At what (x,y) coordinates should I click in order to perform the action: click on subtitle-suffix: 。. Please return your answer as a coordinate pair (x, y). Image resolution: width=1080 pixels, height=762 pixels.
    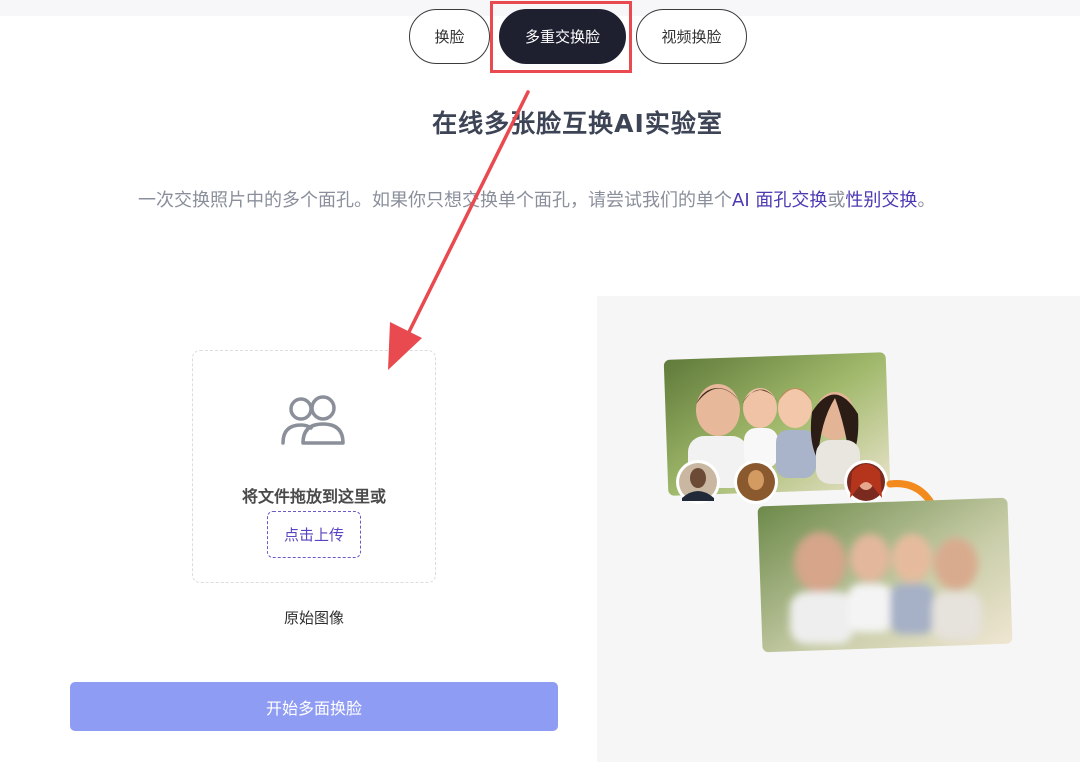
    Looking at the image, I should click on (926, 200).